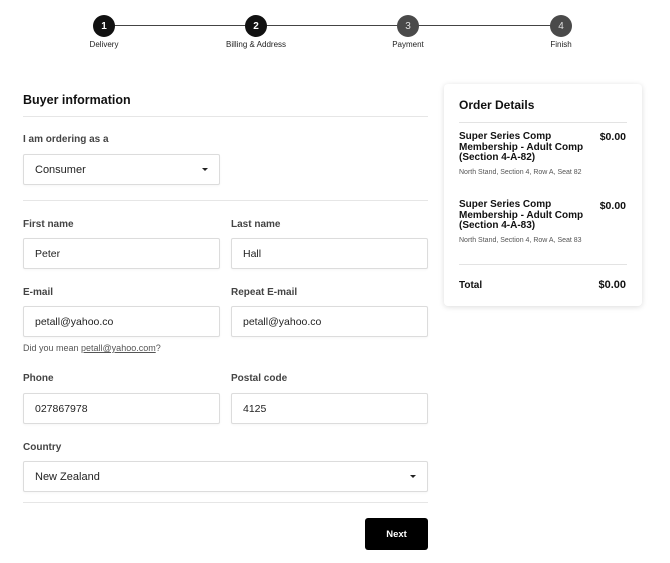  I want to click on last-name-label: Last name, so click(256, 224).